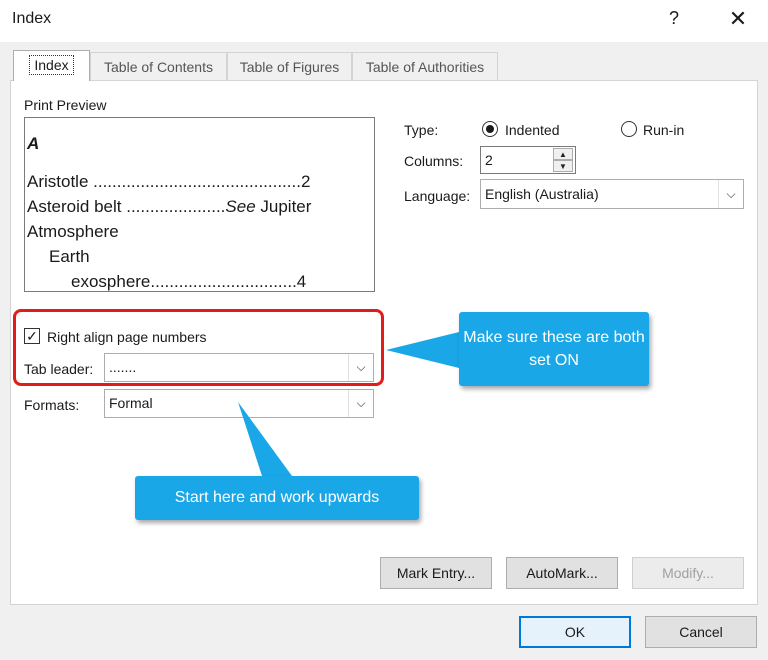 This screenshot has width=768, height=660. Describe the element at coordinates (51, 65) in the screenshot. I see `tab-index: Index` at that location.